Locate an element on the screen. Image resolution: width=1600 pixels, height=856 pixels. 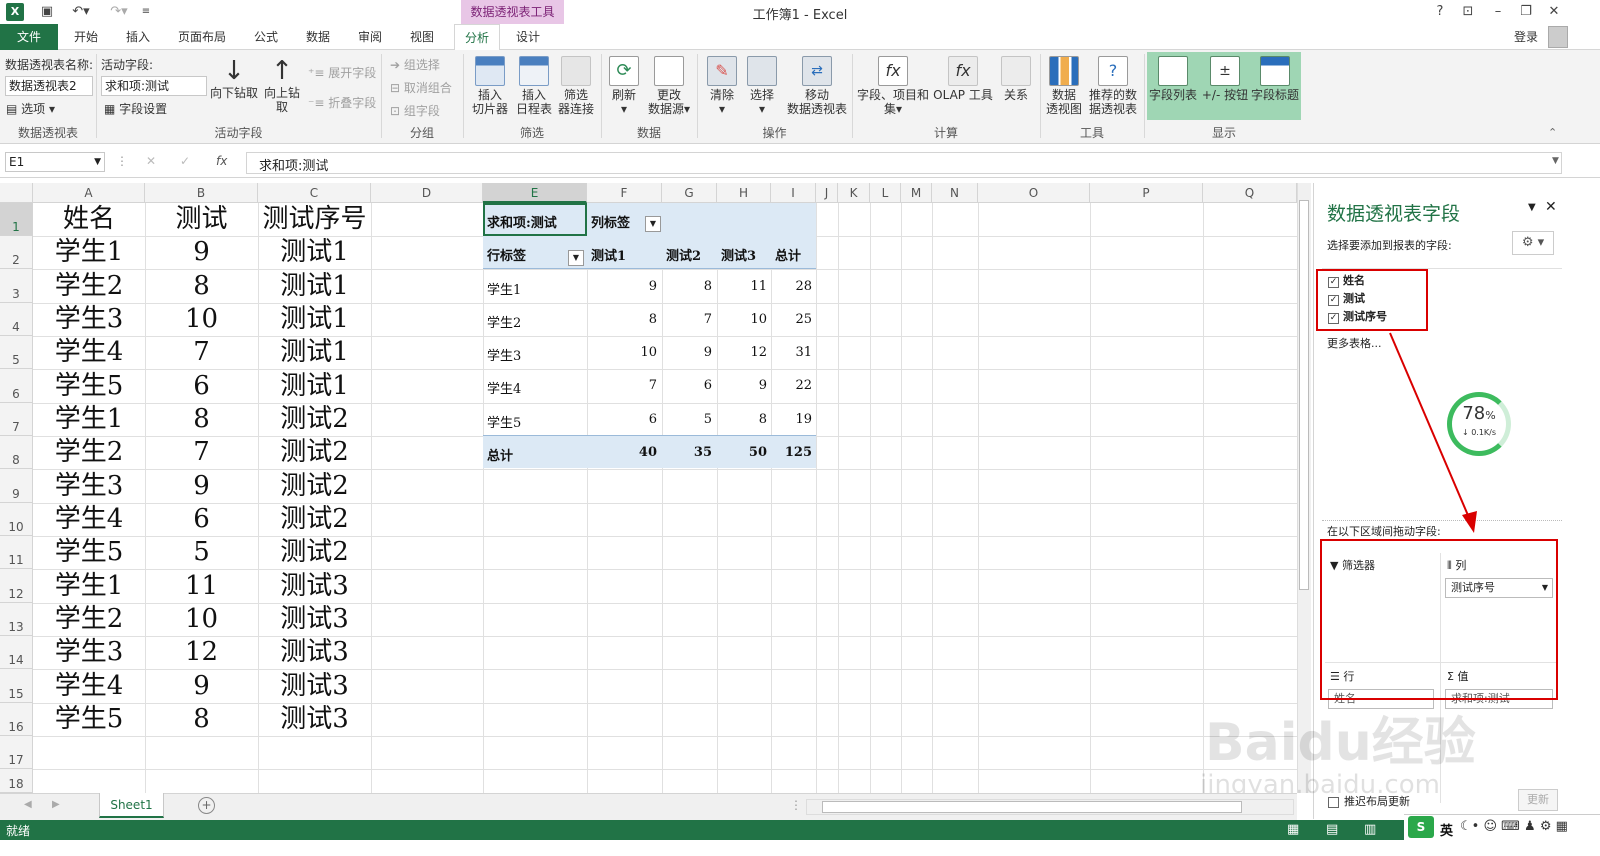
row-filter-dropdown-icon: ▼ is located at coordinates (576, 258).